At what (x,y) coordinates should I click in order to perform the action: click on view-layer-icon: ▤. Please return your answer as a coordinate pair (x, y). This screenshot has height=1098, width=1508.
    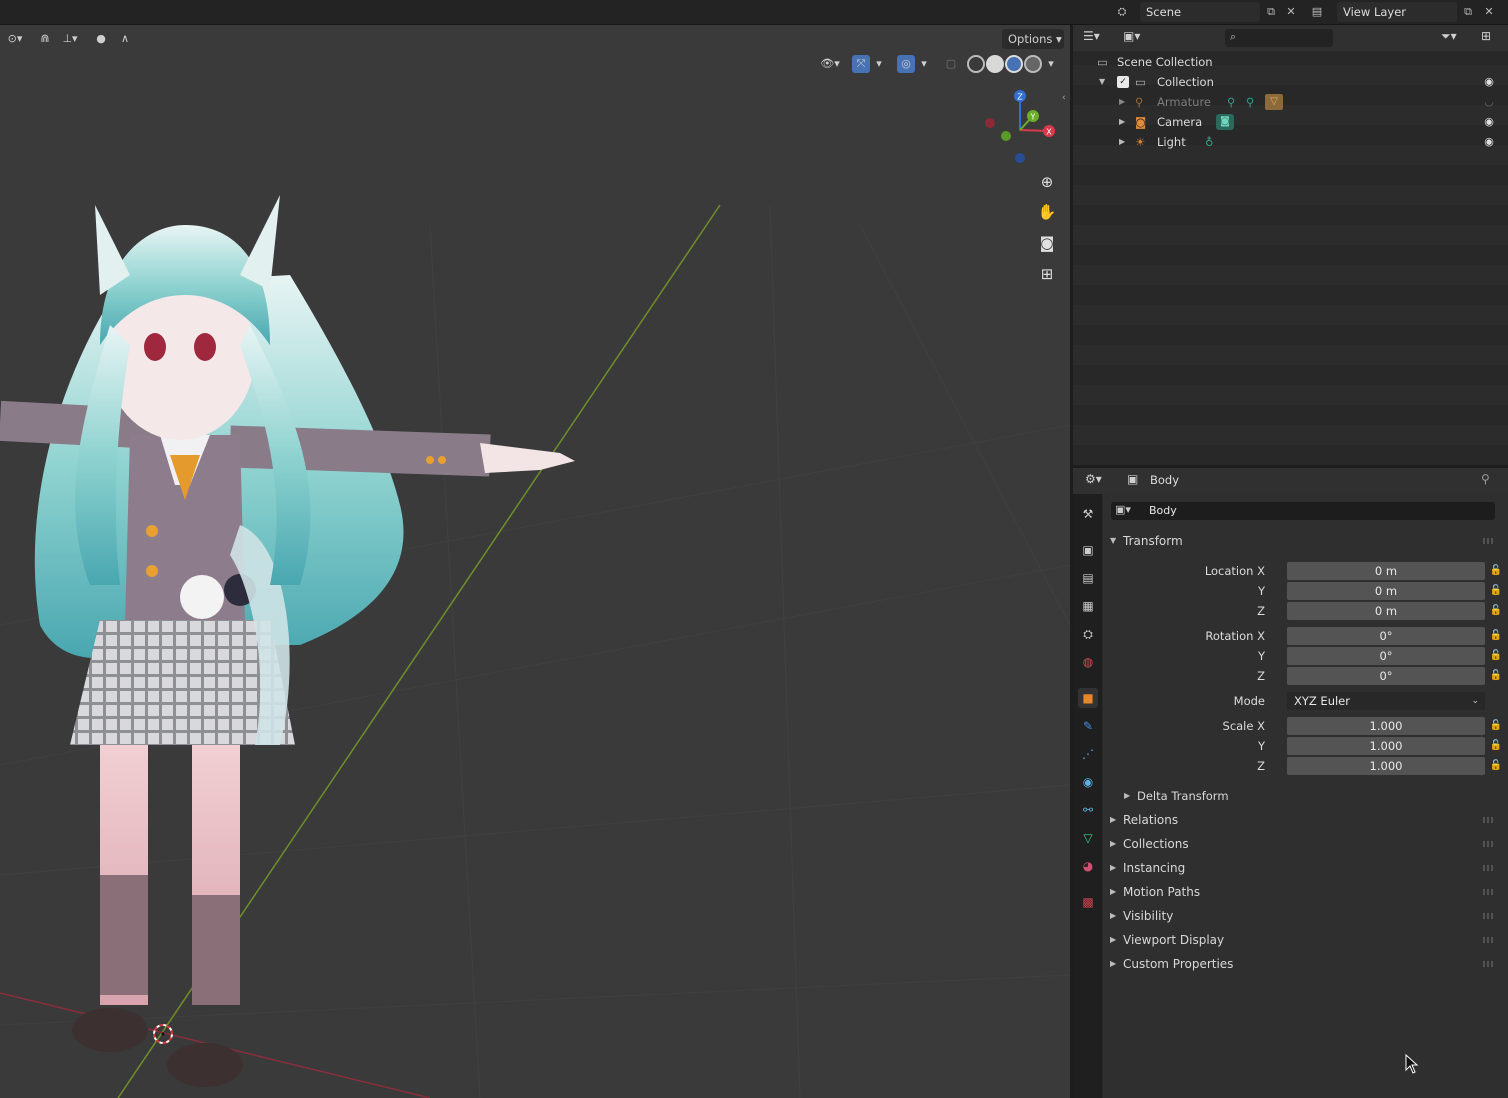
    Looking at the image, I should click on (1317, 12).